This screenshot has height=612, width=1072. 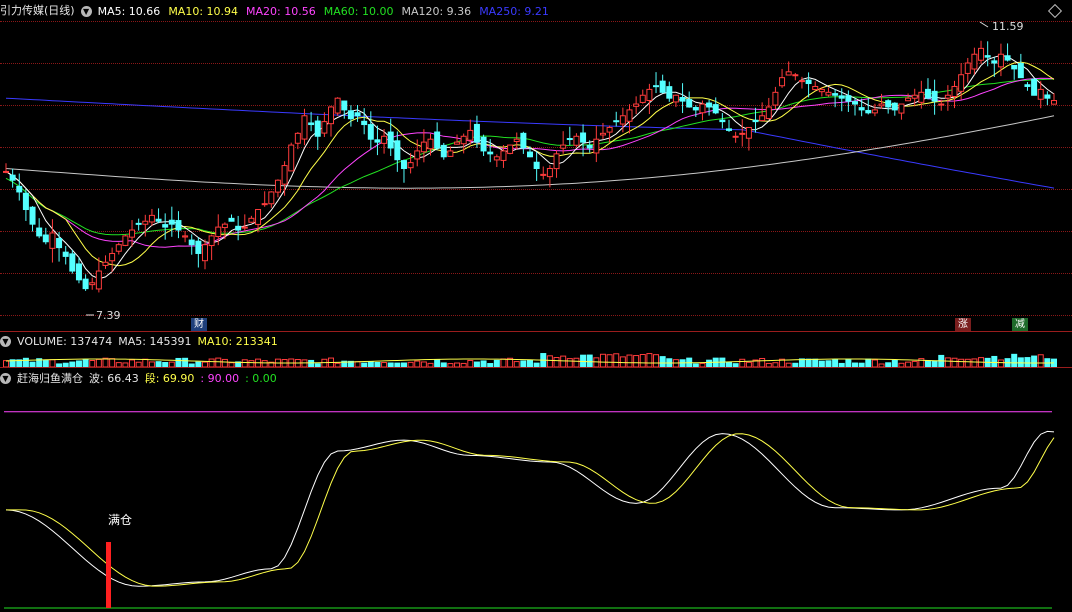 What do you see at coordinates (220, 378) in the screenshot?
I see `indicator-90: : 90.00` at bounding box center [220, 378].